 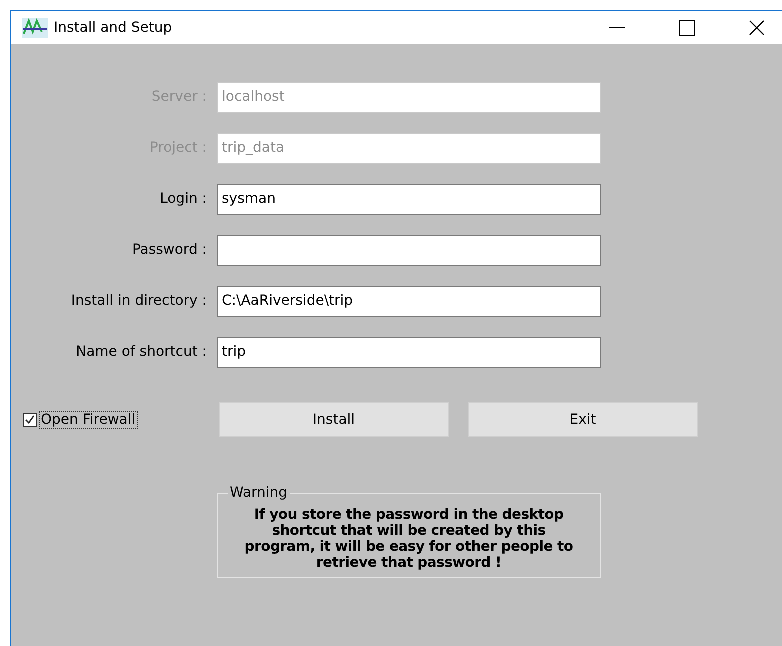 What do you see at coordinates (183, 199) in the screenshot?
I see `field-label: Login :` at bounding box center [183, 199].